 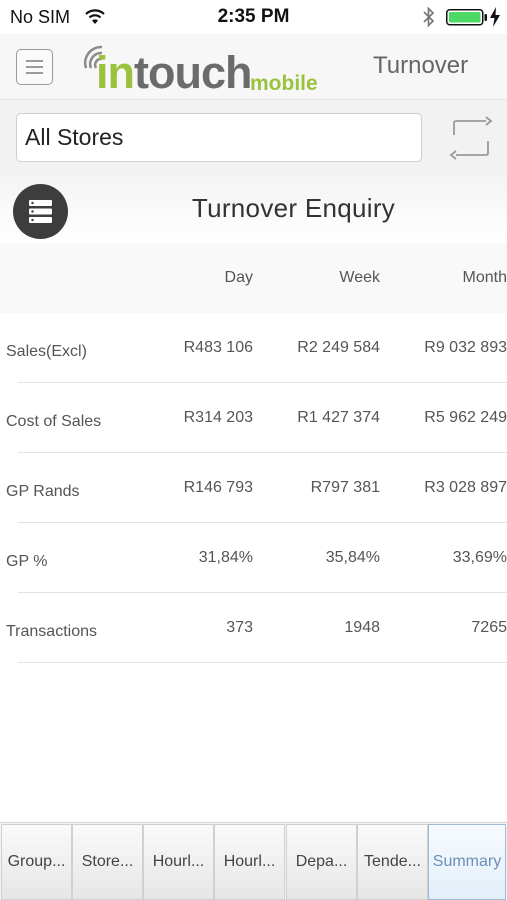 I want to click on cell-week: 35,84%, so click(x=352, y=557).